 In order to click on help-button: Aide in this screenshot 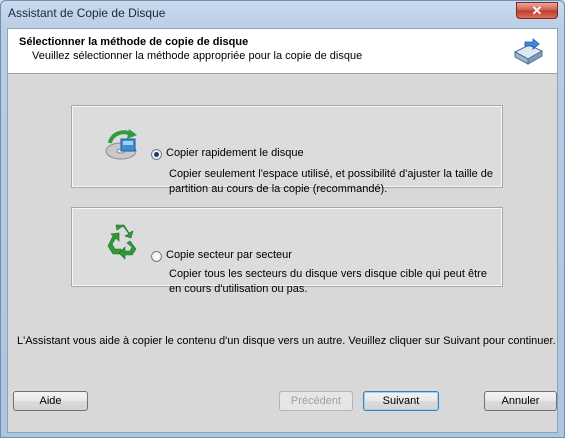, I will do `click(50, 401)`.